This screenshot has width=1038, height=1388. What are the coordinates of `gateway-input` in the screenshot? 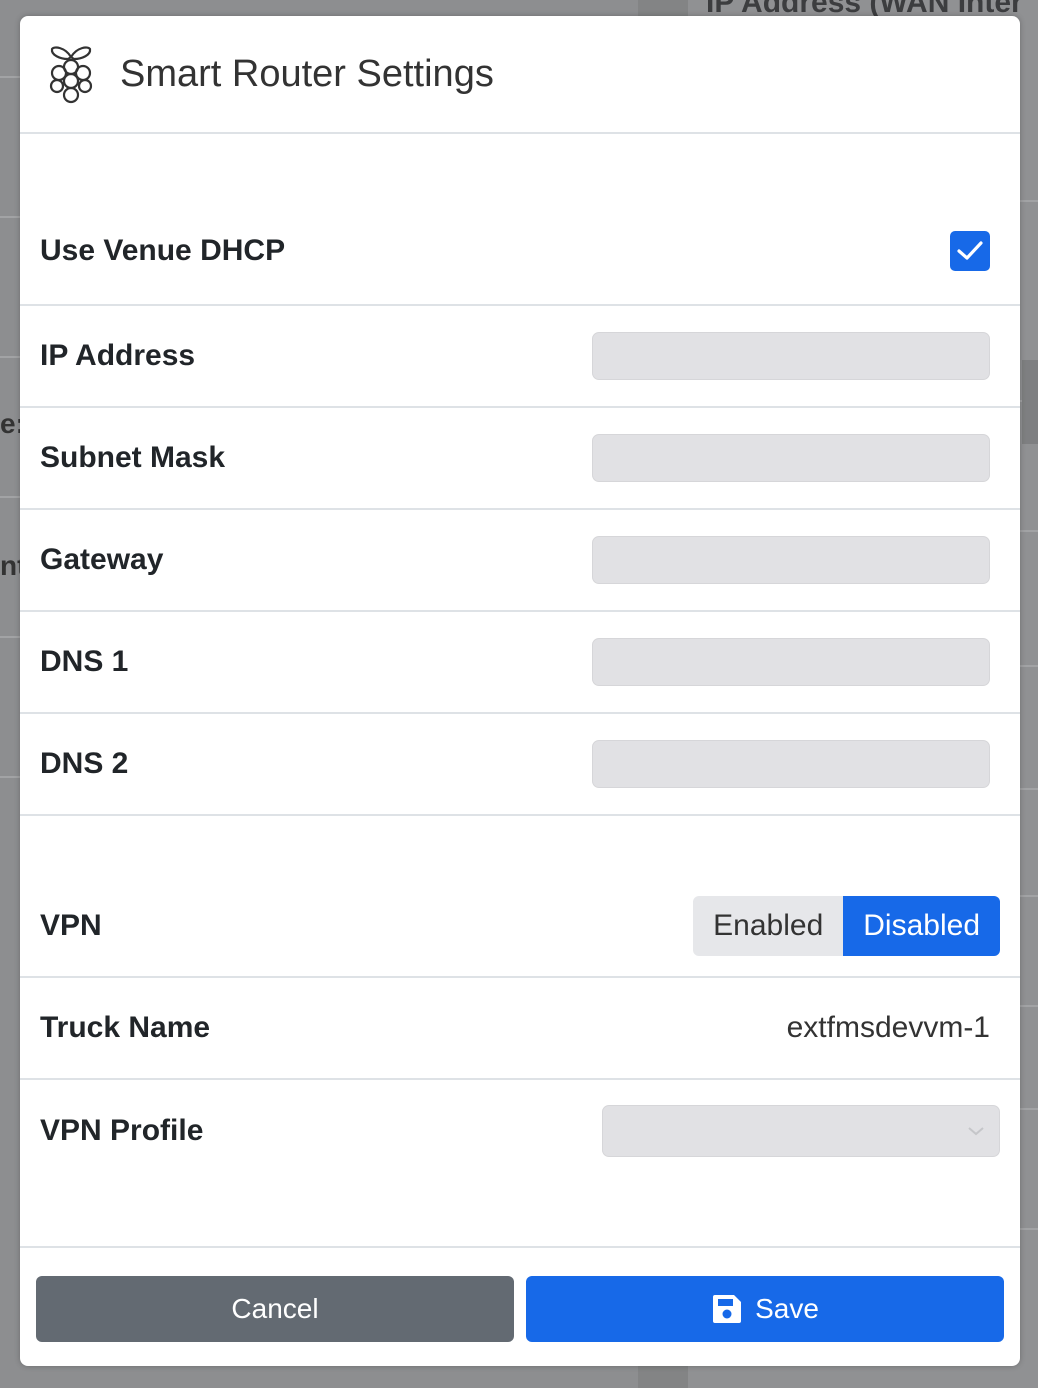 It's located at (791, 560).